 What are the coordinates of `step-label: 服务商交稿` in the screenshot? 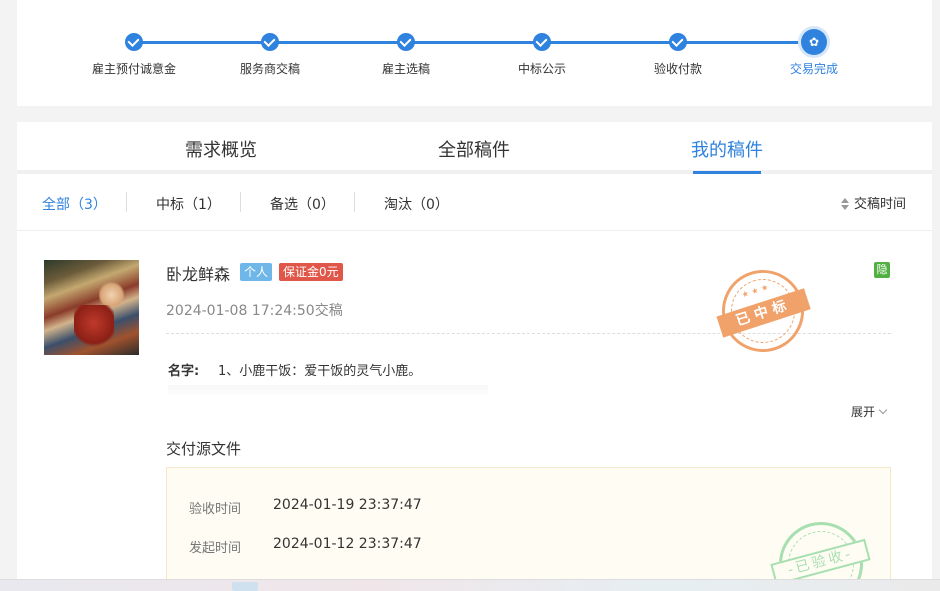 It's located at (269, 69).